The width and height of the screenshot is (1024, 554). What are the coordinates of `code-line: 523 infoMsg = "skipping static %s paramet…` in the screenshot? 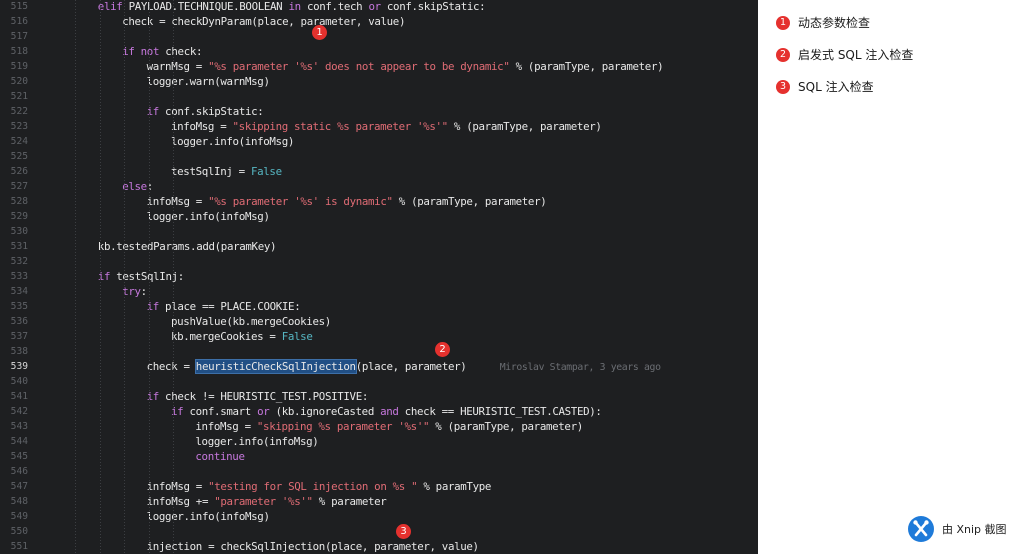 It's located at (379, 126).